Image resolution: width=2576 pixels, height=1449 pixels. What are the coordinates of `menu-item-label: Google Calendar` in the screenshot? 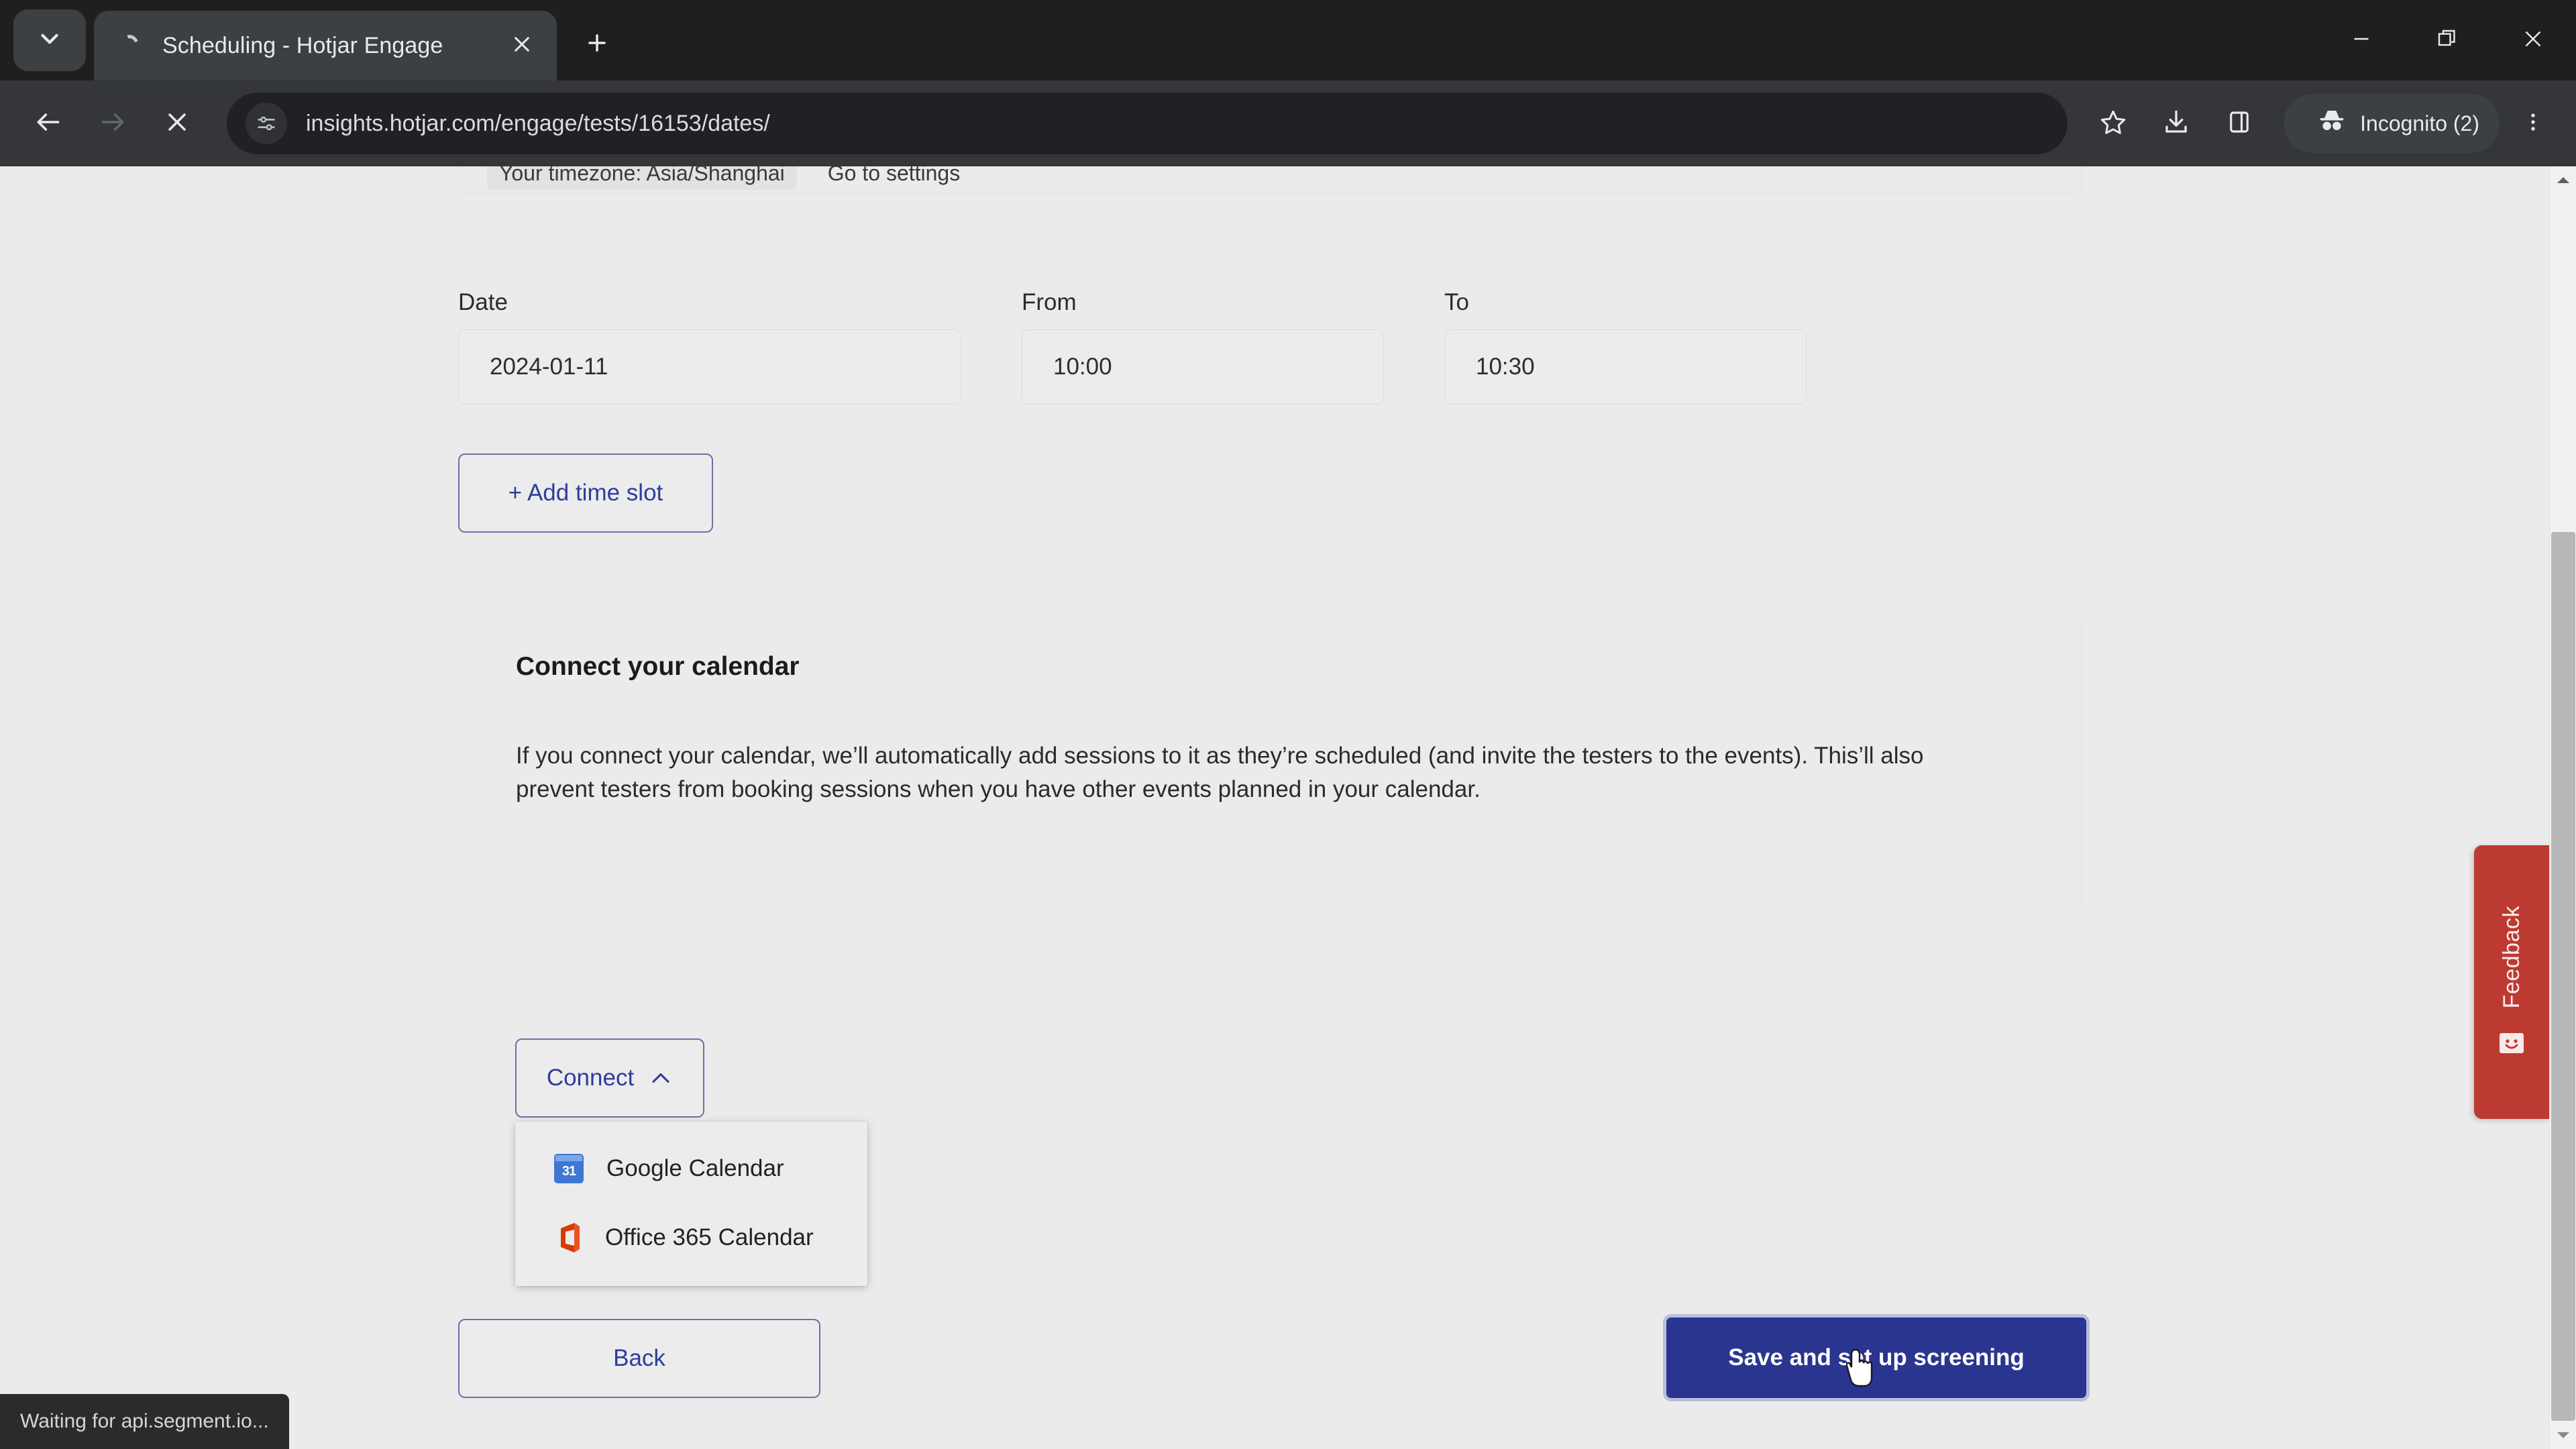 It's located at (695, 1168).